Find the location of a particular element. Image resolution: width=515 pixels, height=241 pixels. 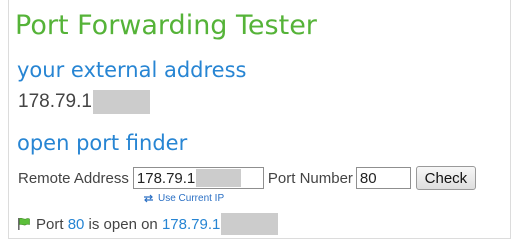

check-button: Check is located at coordinates (445, 178).